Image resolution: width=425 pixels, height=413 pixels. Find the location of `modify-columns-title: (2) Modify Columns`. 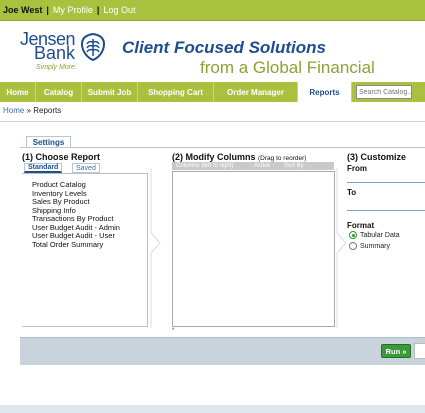

modify-columns-title: (2) Modify Columns is located at coordinates (214, 157).